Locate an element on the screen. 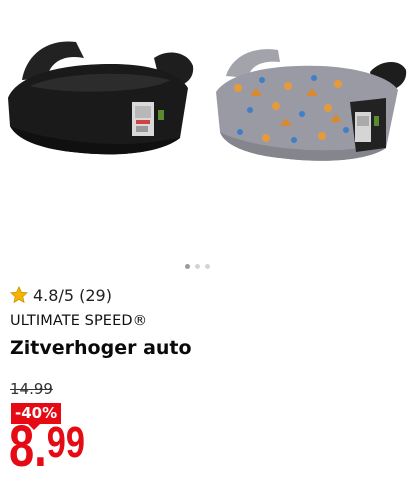 The width and height of the screenshot is (411, 487). original-price: 14.99 is located at coordinates (31, 389).